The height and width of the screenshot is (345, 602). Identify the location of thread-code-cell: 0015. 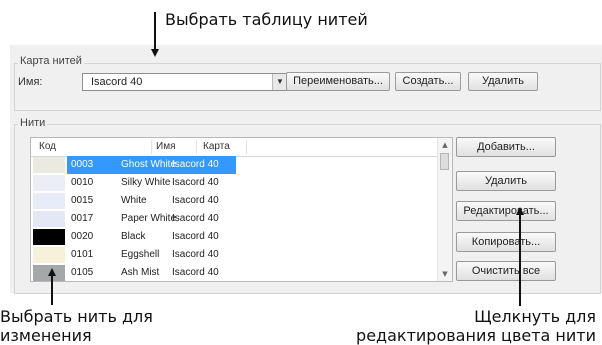
(82, 200).